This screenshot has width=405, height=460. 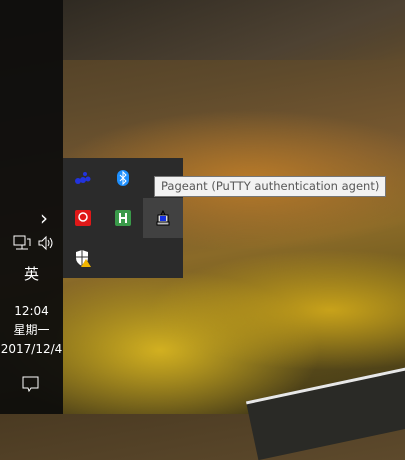 What do you see at coordinates (31, 385) in the screenshot?
I see `action-center-icon` at bounding box center [31, 385].